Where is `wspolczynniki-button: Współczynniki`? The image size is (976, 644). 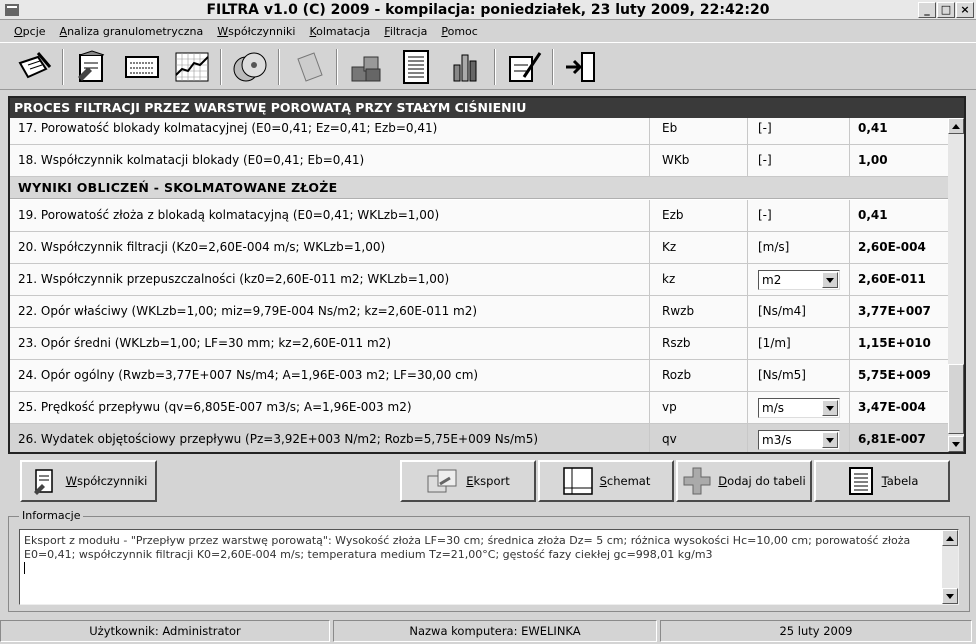 wspolczynniki-button: Współczynniki is located at coordinates (88, 481).